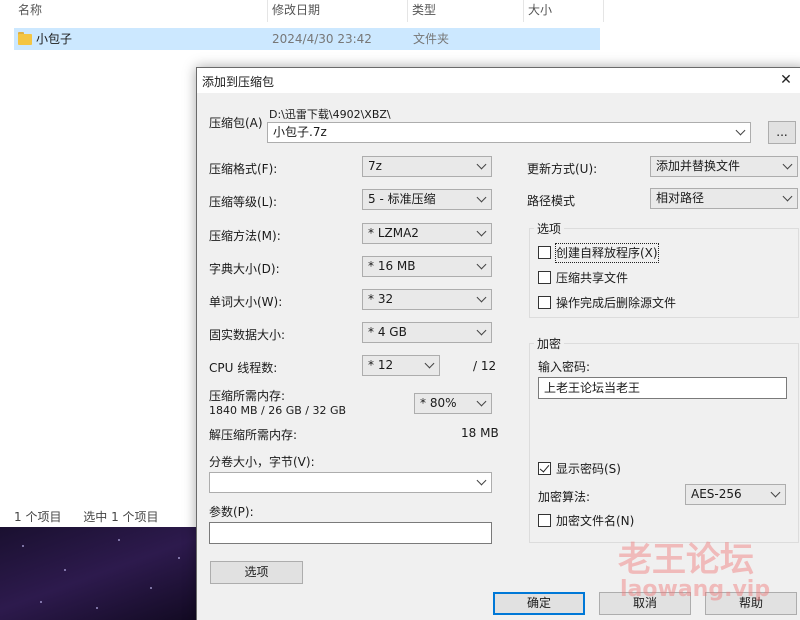 The width and height of the screenshot is (800, 620). What do you see at coordinates (262, 462) in the screenshot?
I see `volume-size-label: 分卷大小，字节(V):` at bounding box center [262, 462].